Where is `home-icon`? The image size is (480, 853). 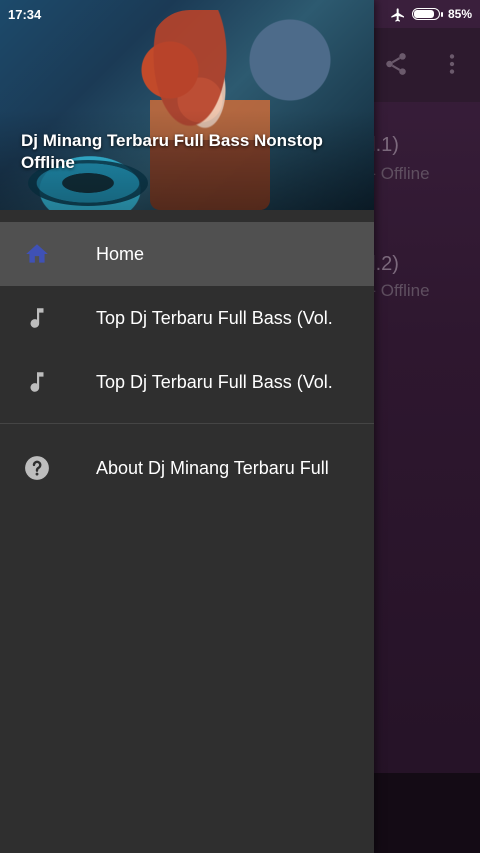
home-icon is located at coordinates (37, 254).